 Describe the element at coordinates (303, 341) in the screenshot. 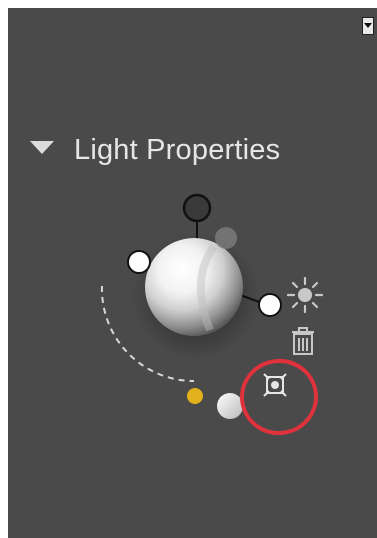

I see `trash-icon` at that location.